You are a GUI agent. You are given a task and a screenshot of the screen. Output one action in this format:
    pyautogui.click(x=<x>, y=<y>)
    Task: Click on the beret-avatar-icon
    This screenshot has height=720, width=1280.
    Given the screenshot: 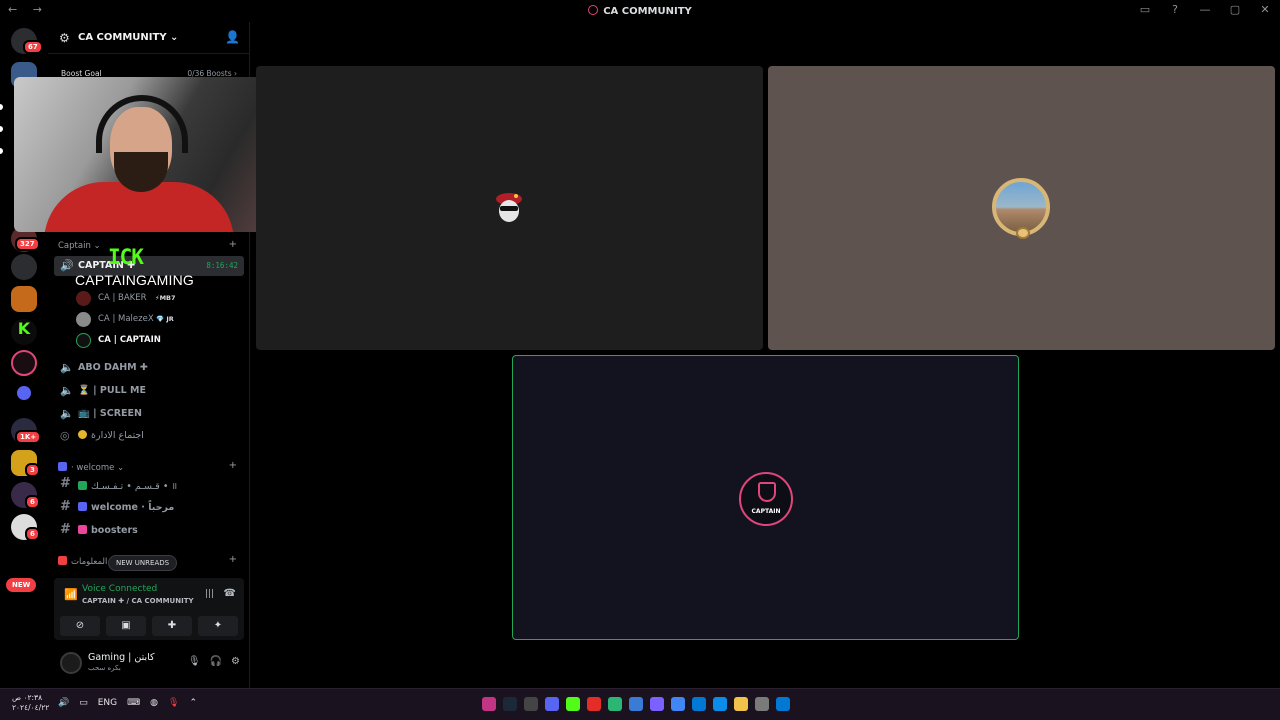 What is the action you would take?
    pyautogui.click(x=509, y=207)
    